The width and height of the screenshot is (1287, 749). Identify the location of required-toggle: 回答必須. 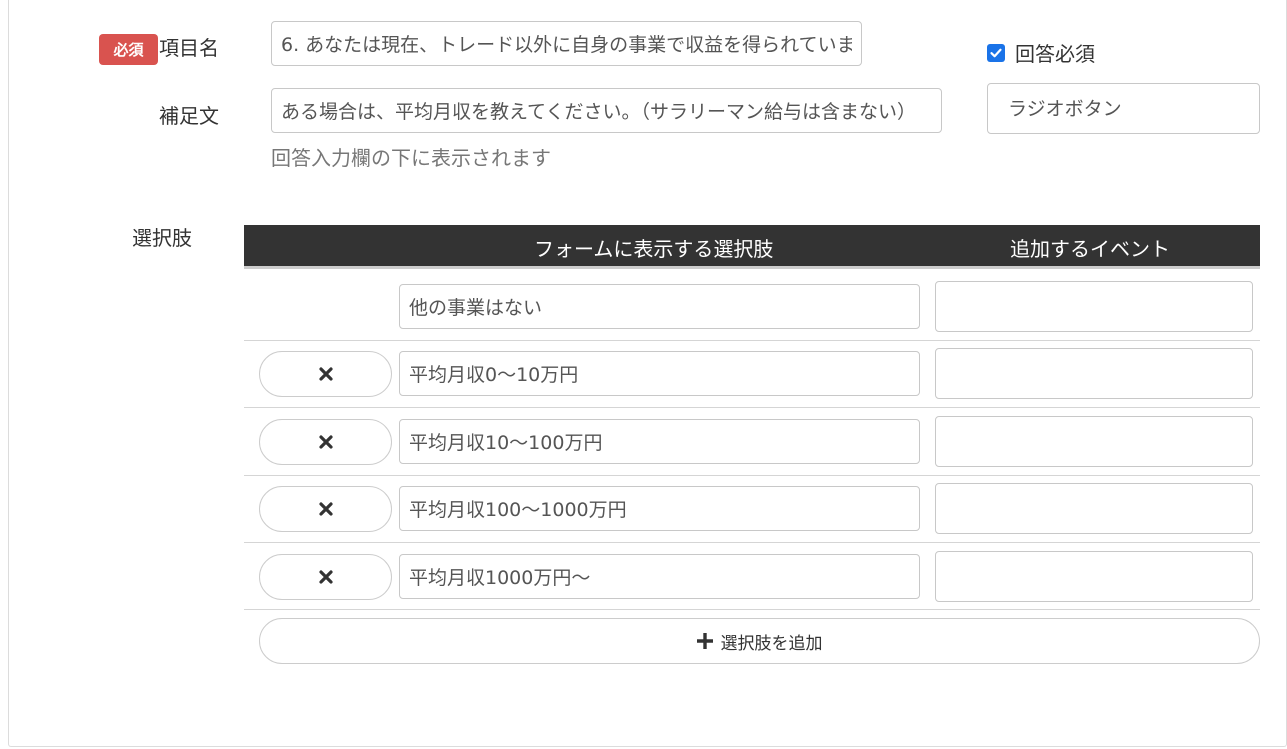
(1041, 52).